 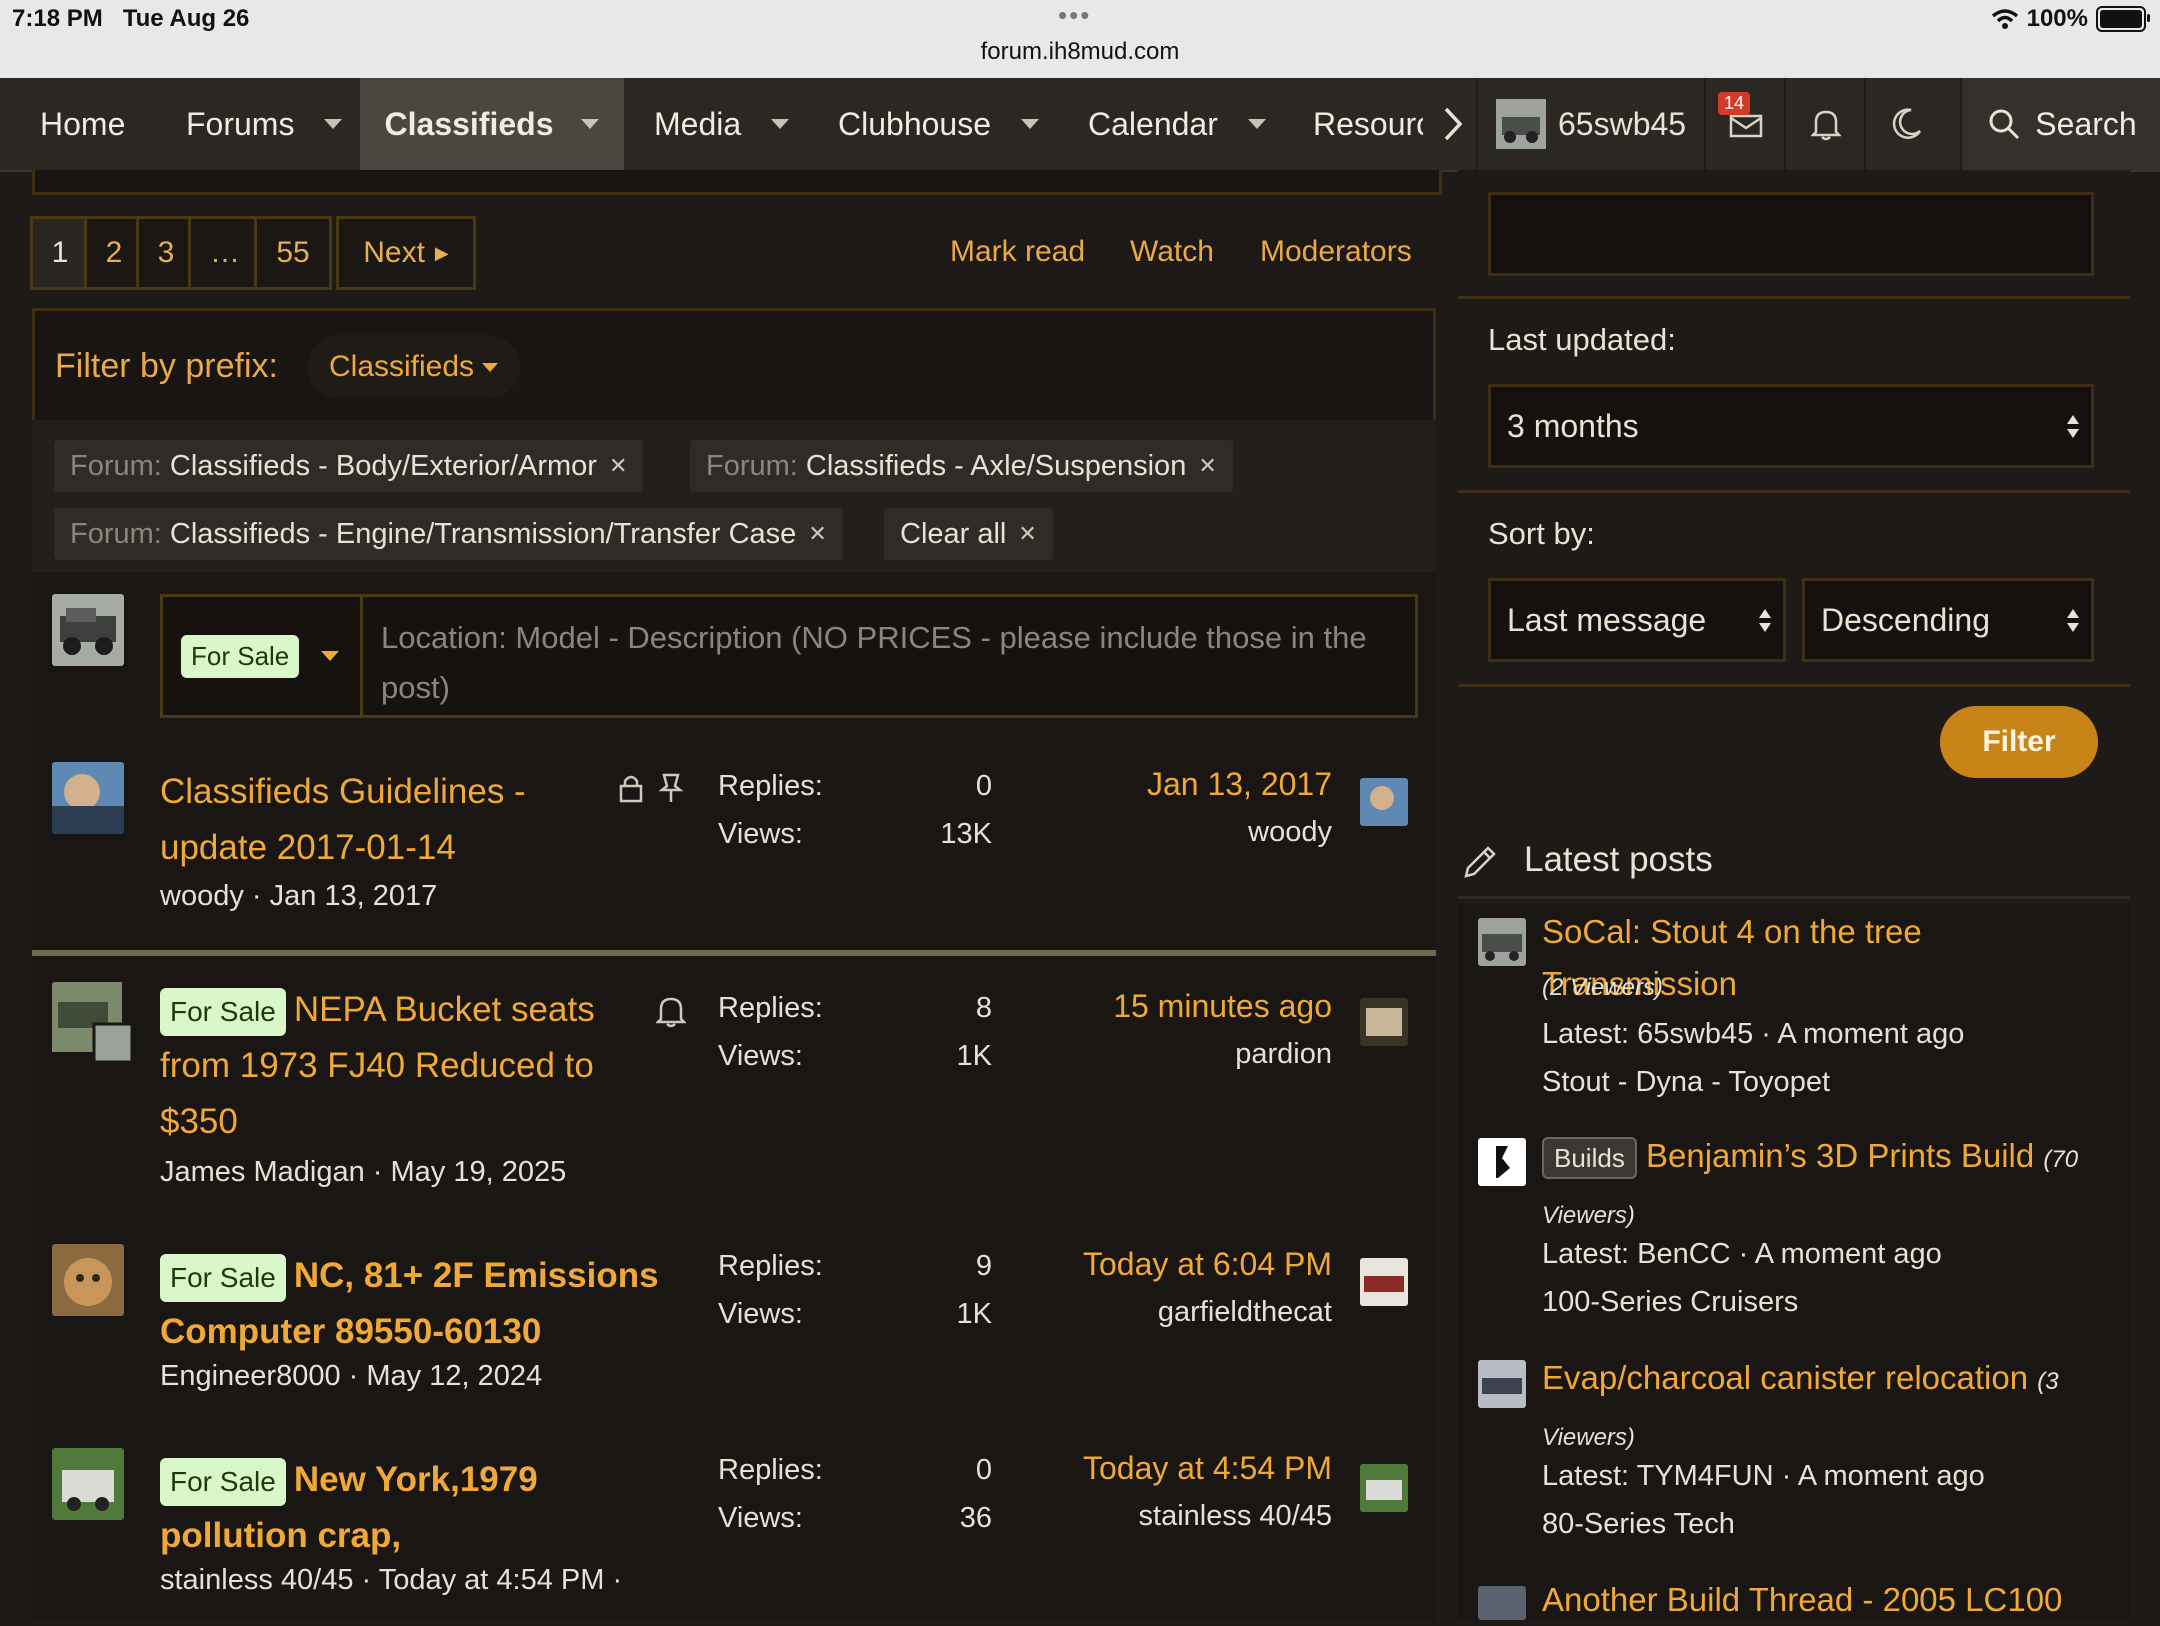 I want to click on prefix-tag: For Sale, so click(x=240, y=656).